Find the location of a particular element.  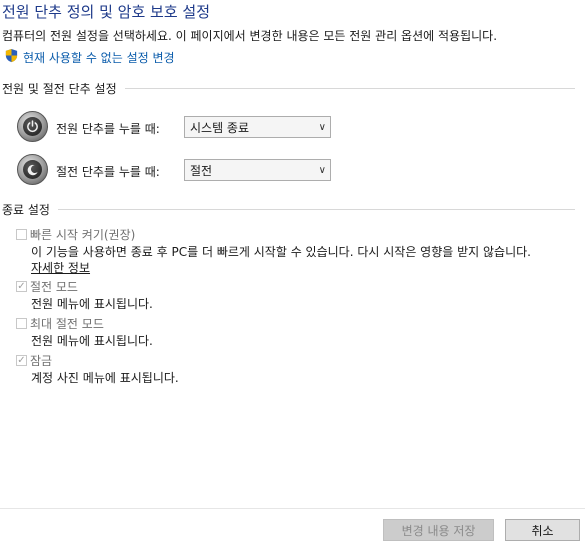

lock-description: 계정 사진 메뉴에 표시됩니다. is located at coordinates (105, 378).